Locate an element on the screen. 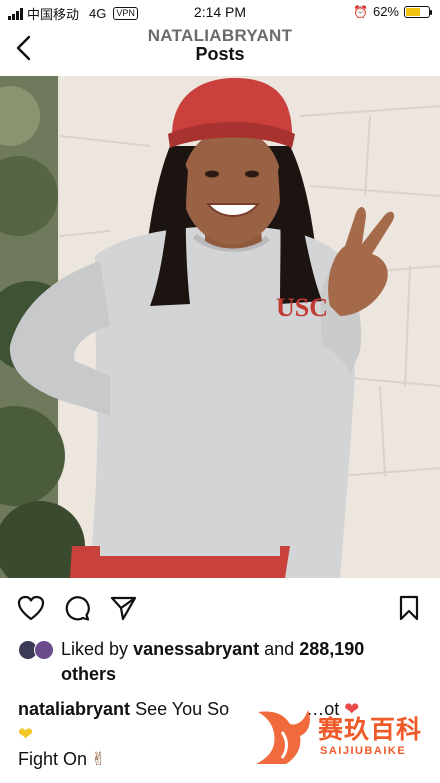 This screenshot has width=440, height=783. watermark: 赛玖百科 SAIJIUBAIKE is located at coordinates (343, 735).